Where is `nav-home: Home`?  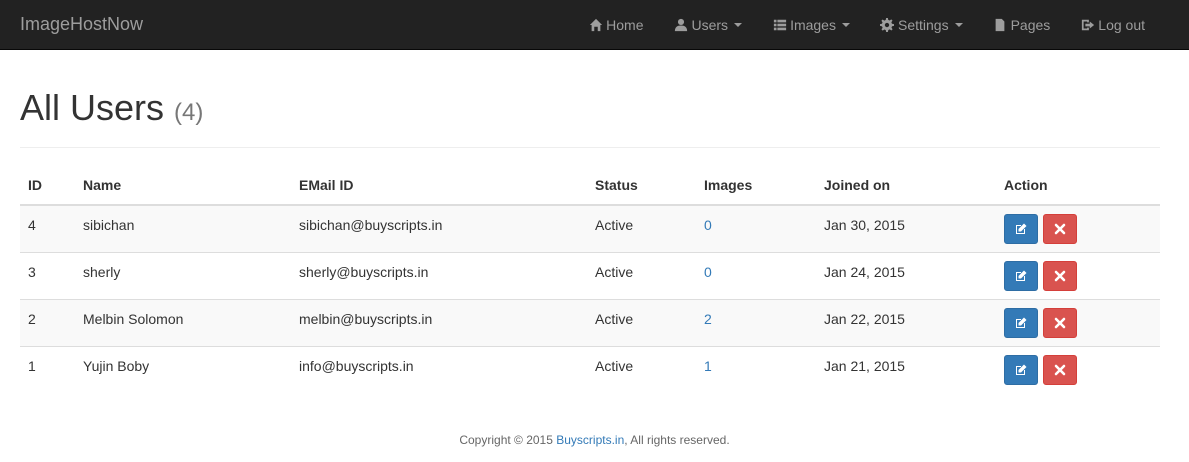
nav-home: Home is located at coordinates (615, 25).